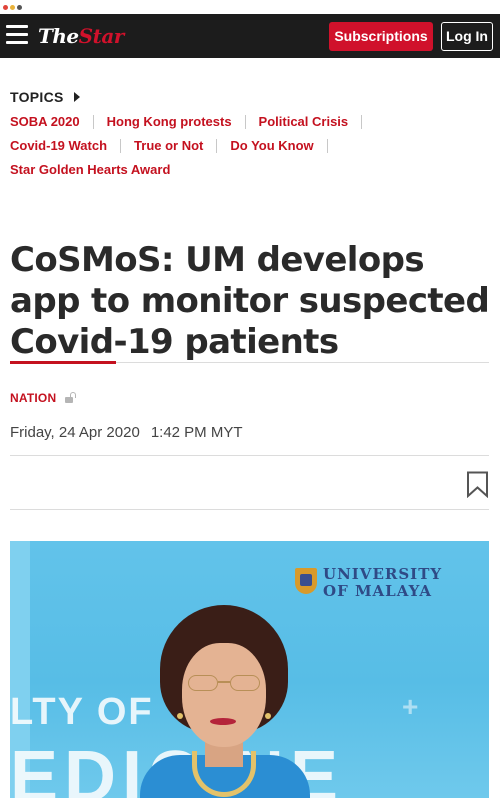  I want to click on topic-row-3: Star Golden Hearts Award, so click(250, 169).